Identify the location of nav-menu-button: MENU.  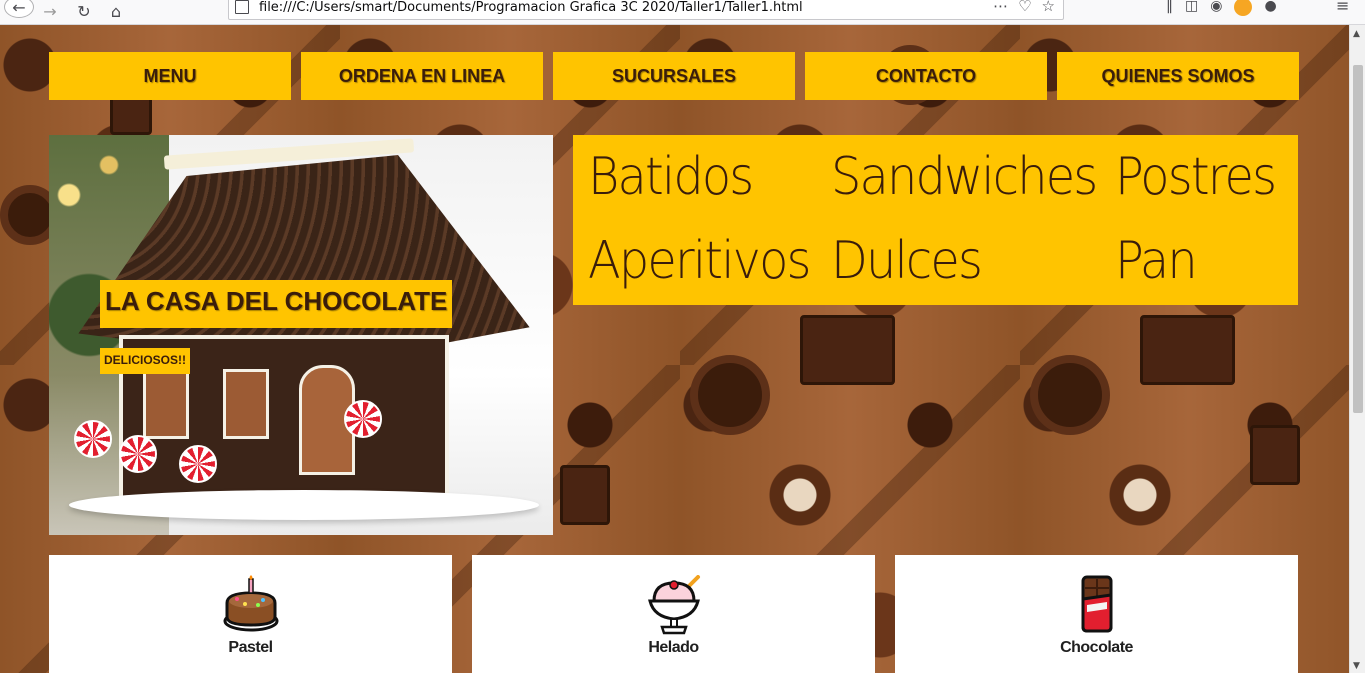
(170, 76).